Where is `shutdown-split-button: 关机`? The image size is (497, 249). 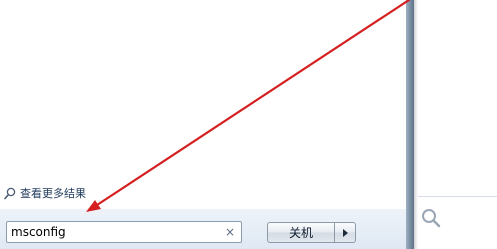 shutdown-split-button: 关机 is located at coordinates (311, 232).